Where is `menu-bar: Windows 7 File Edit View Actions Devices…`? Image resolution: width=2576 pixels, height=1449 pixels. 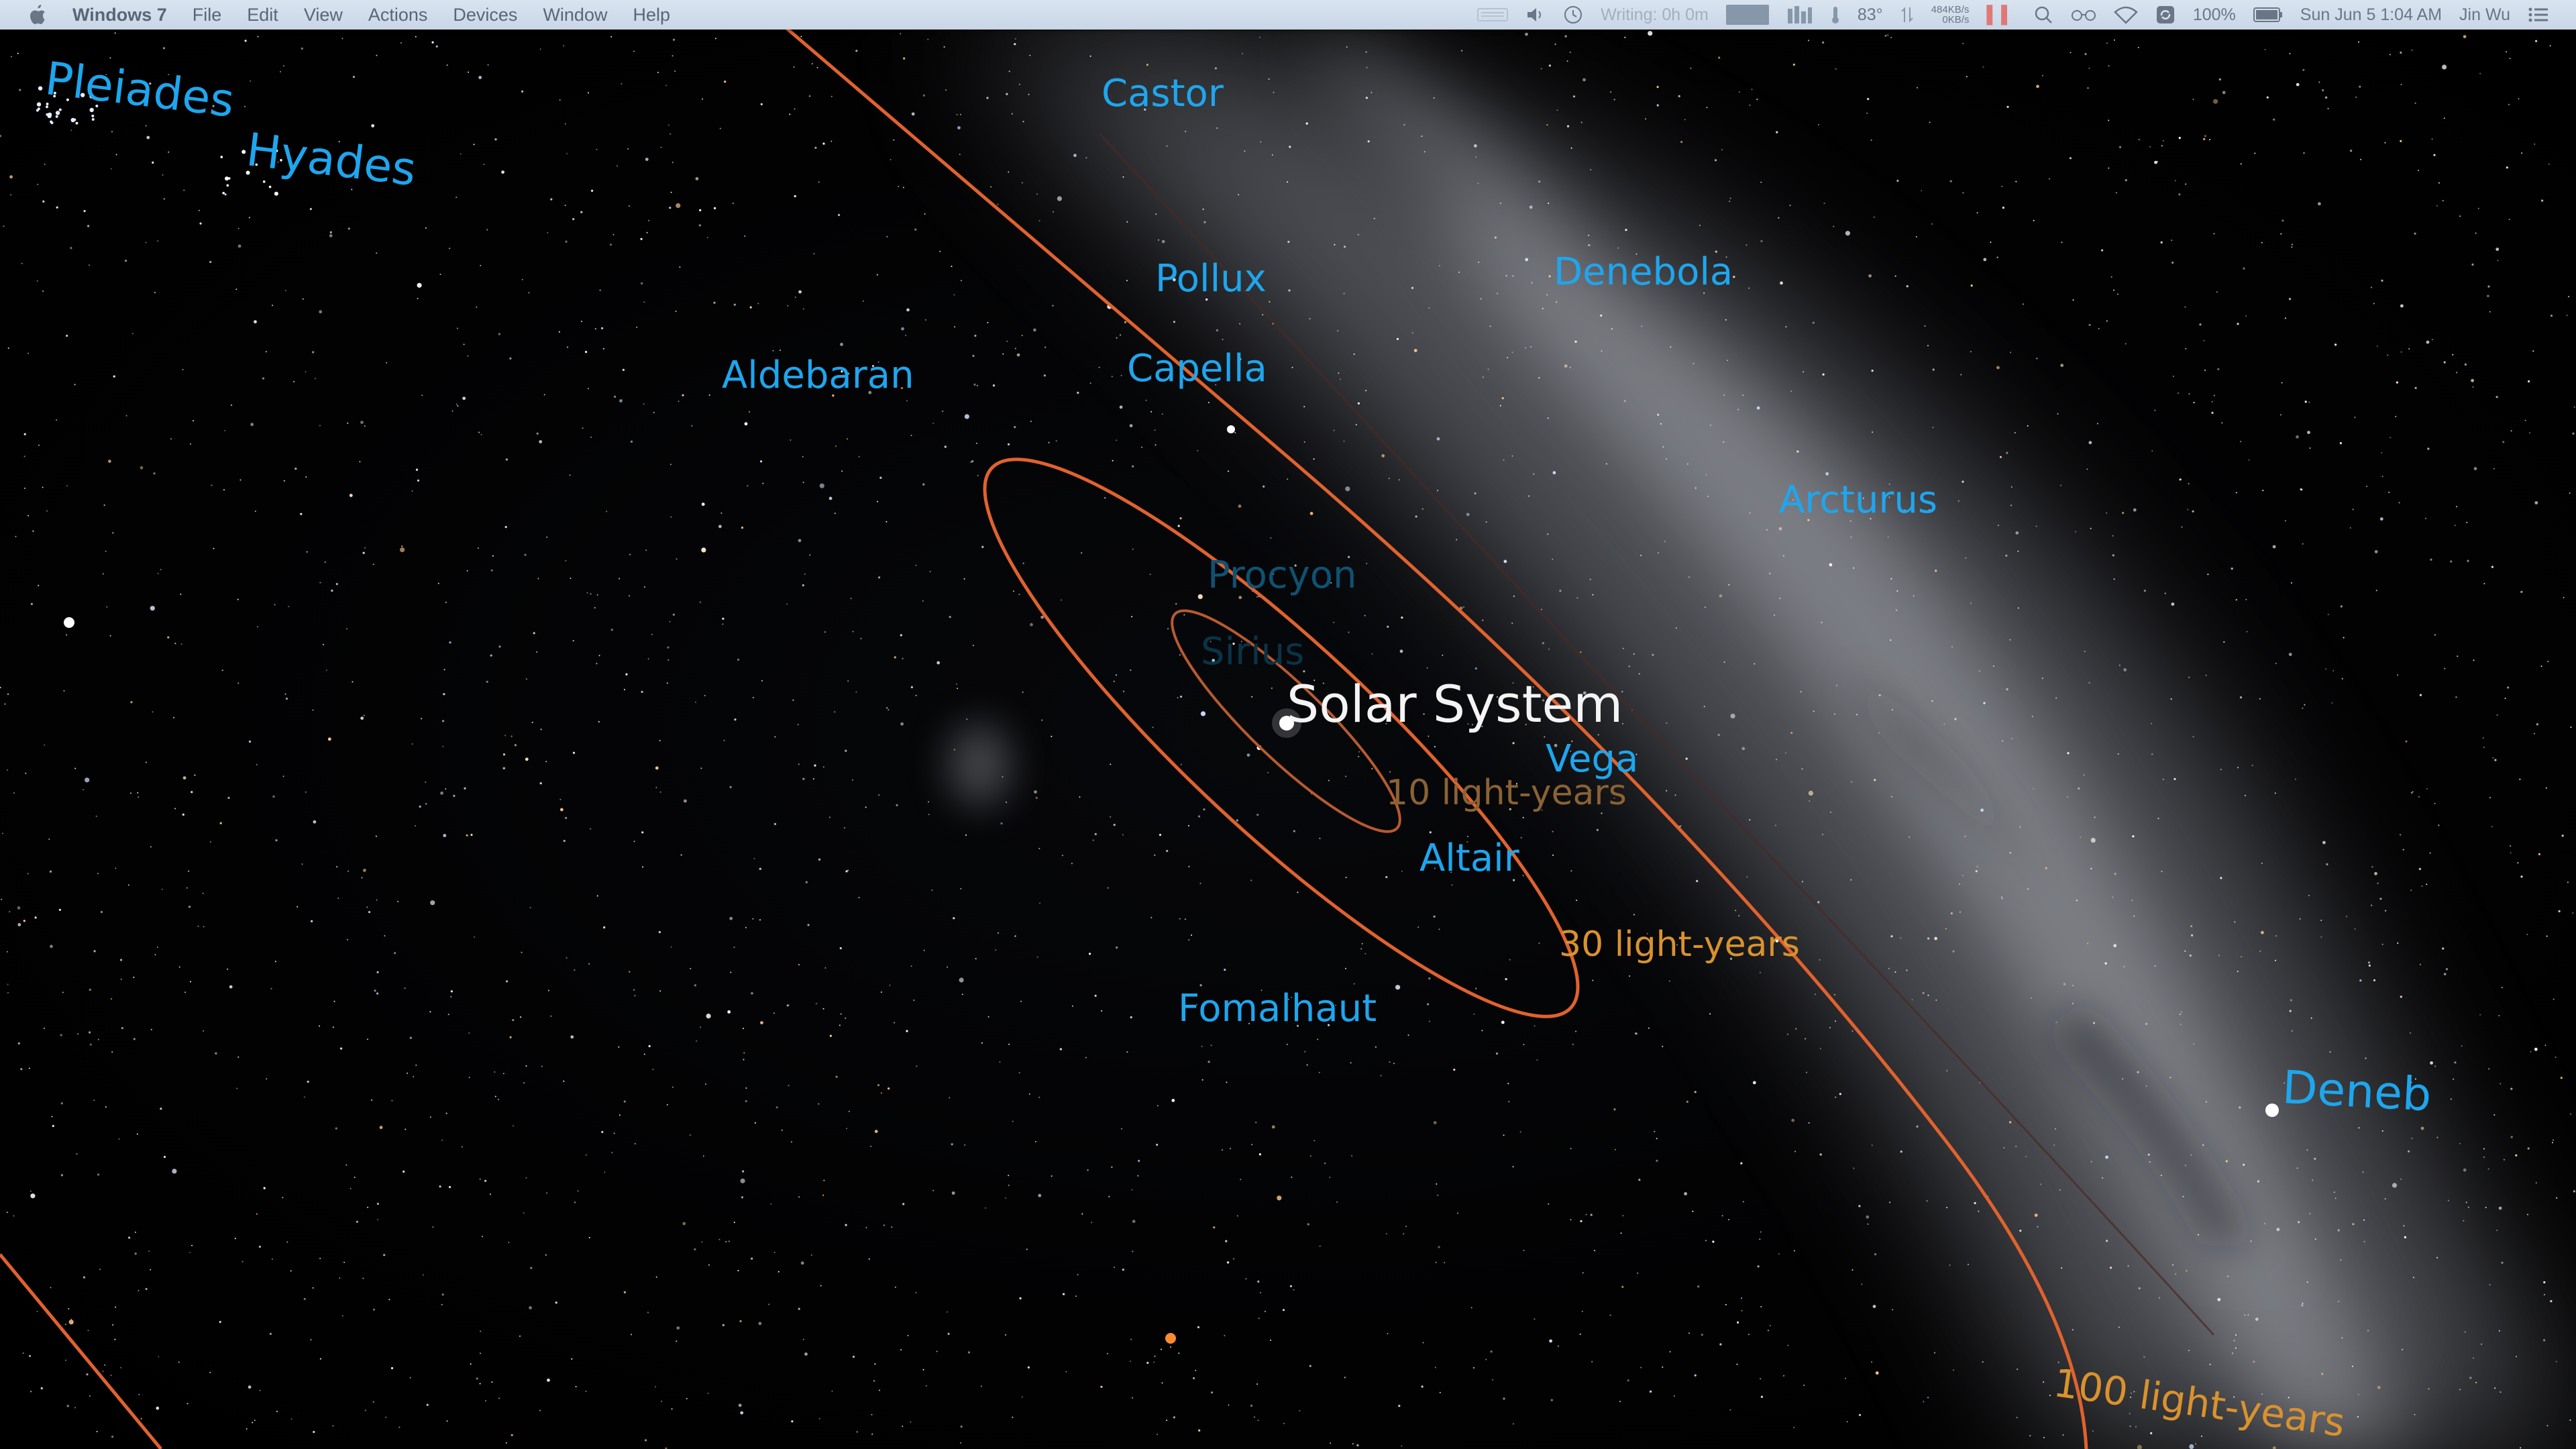 menu-bar: Windows 7 File Edit View Actions Devices… is located at coordinates (1288, 15).